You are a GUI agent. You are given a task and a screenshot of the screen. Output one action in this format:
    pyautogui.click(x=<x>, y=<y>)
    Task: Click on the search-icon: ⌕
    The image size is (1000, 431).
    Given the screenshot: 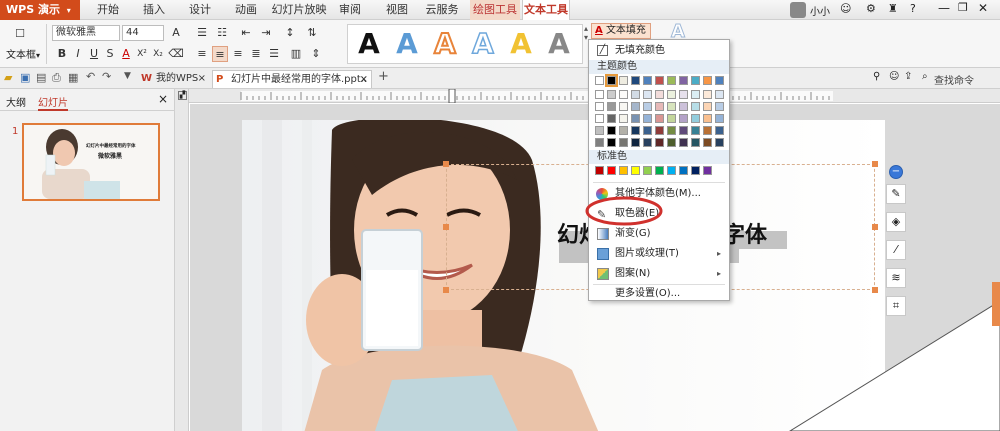 What is the action you would take?
    pyautogui.click(x=925, y=76)
    